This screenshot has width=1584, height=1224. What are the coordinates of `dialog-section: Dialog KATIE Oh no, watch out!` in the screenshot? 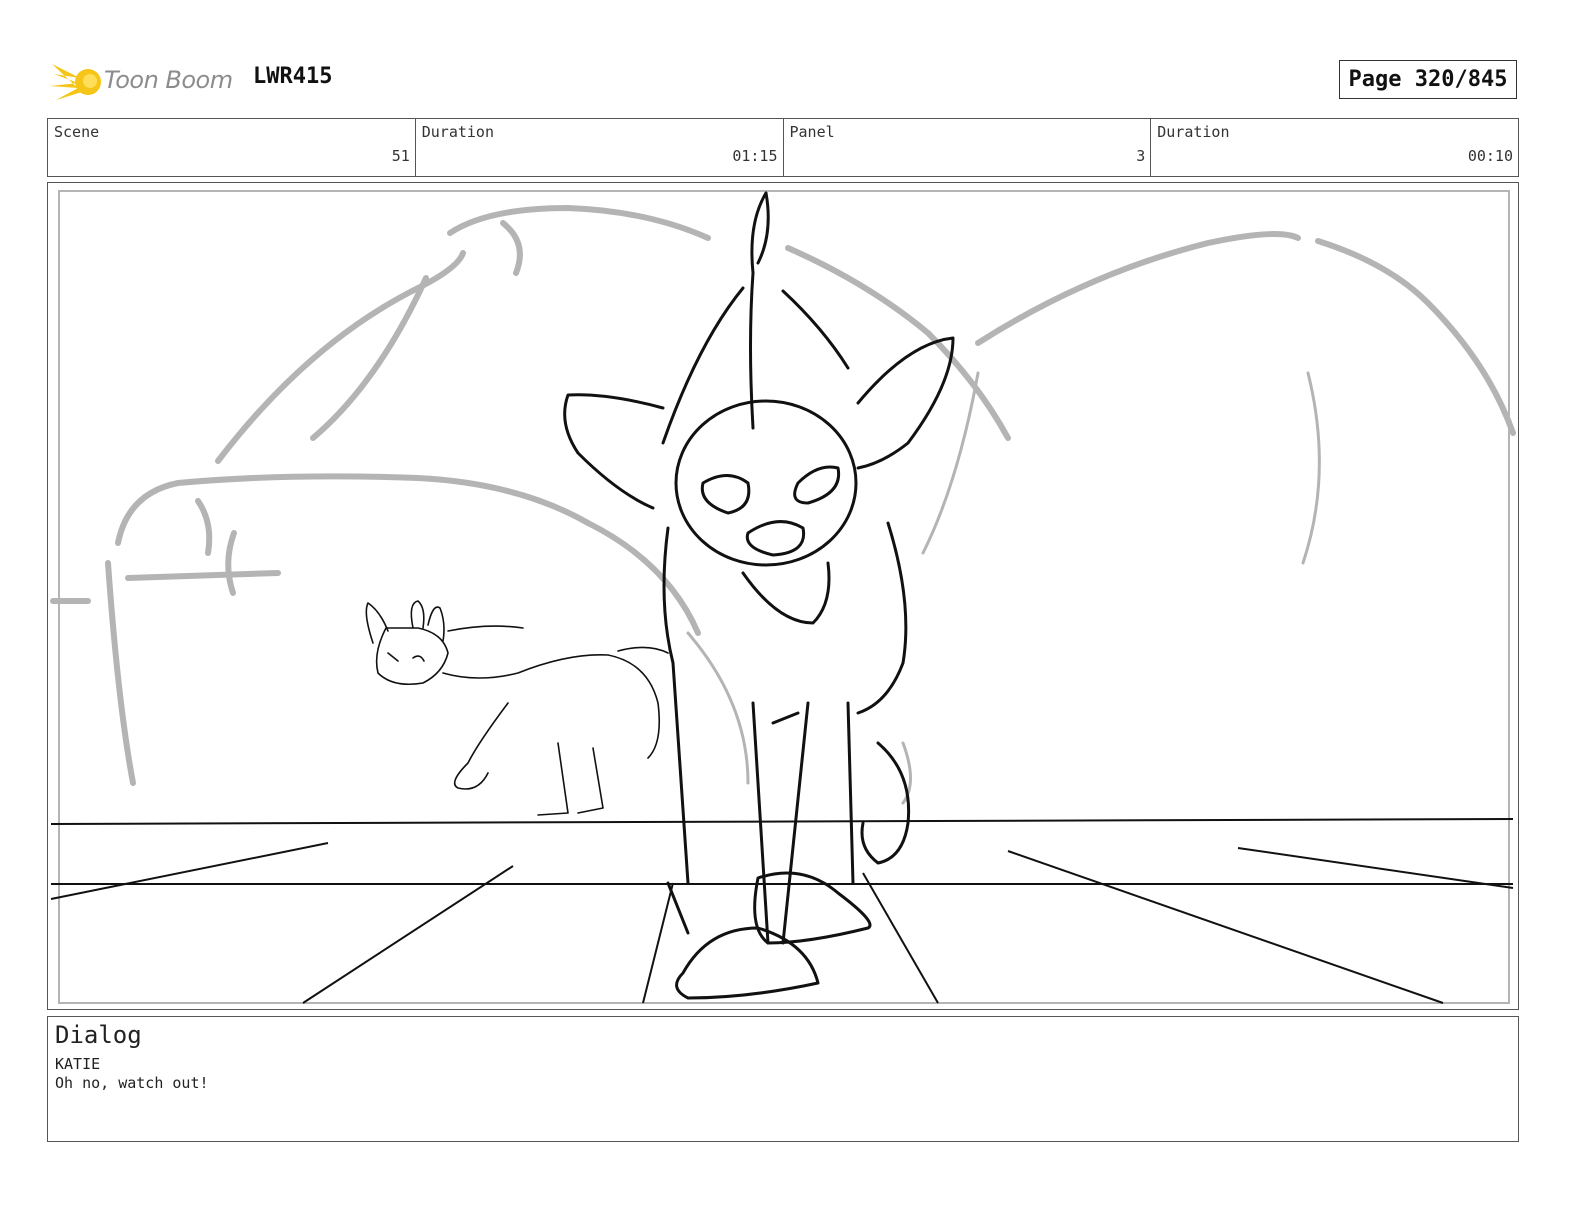 It's located at (783, 1079).